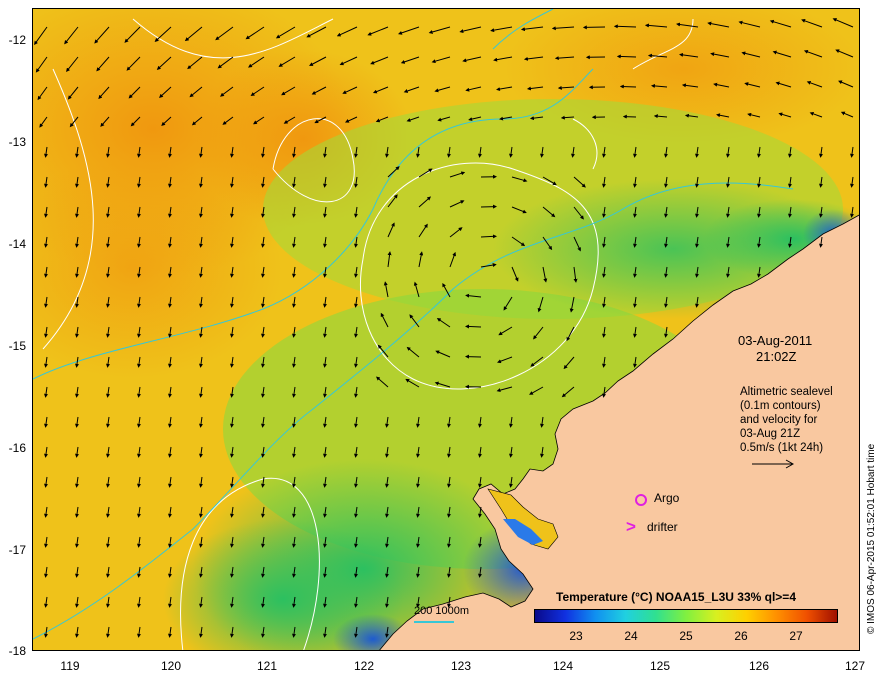 This screenshot has width=880, height=680. Describe the element at coordinates (780, 406) in the screenshot. I see `info-line: (0.1m contours)` at that location.